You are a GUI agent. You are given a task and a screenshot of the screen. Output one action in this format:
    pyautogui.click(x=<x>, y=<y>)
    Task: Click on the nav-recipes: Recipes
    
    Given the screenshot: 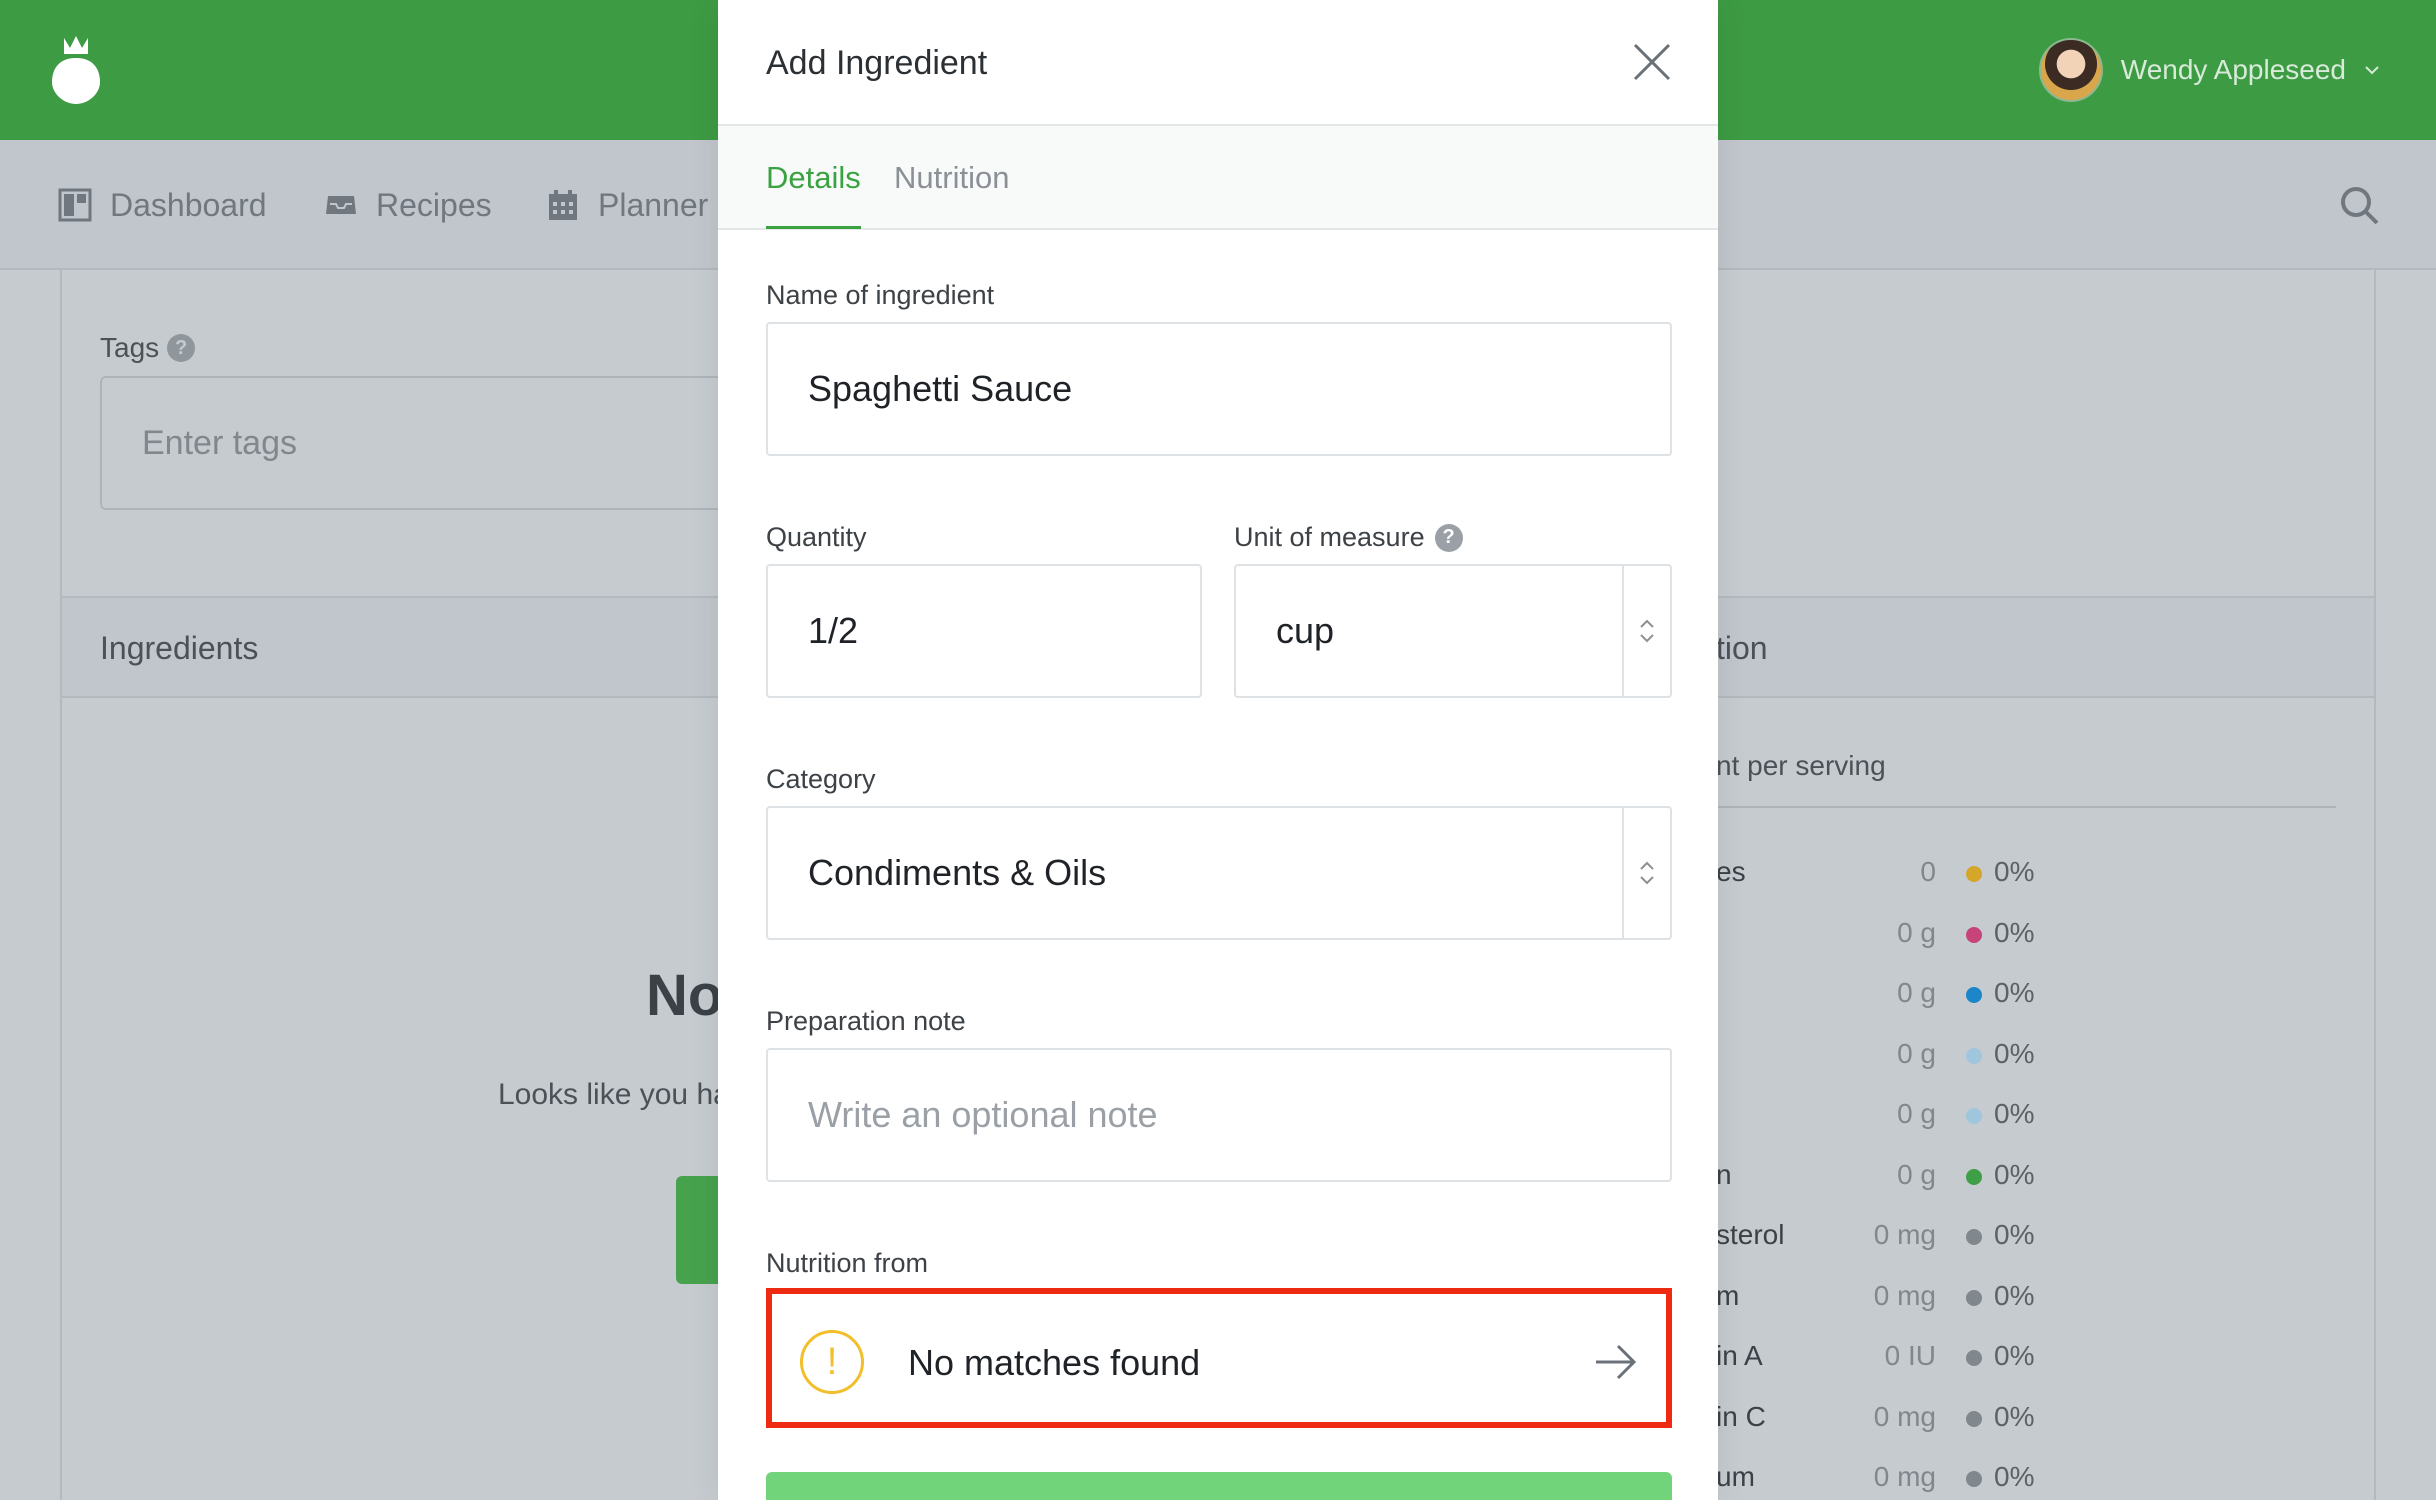 What is the action you would take?
    pyautogui.click(x=408, y=205)
    